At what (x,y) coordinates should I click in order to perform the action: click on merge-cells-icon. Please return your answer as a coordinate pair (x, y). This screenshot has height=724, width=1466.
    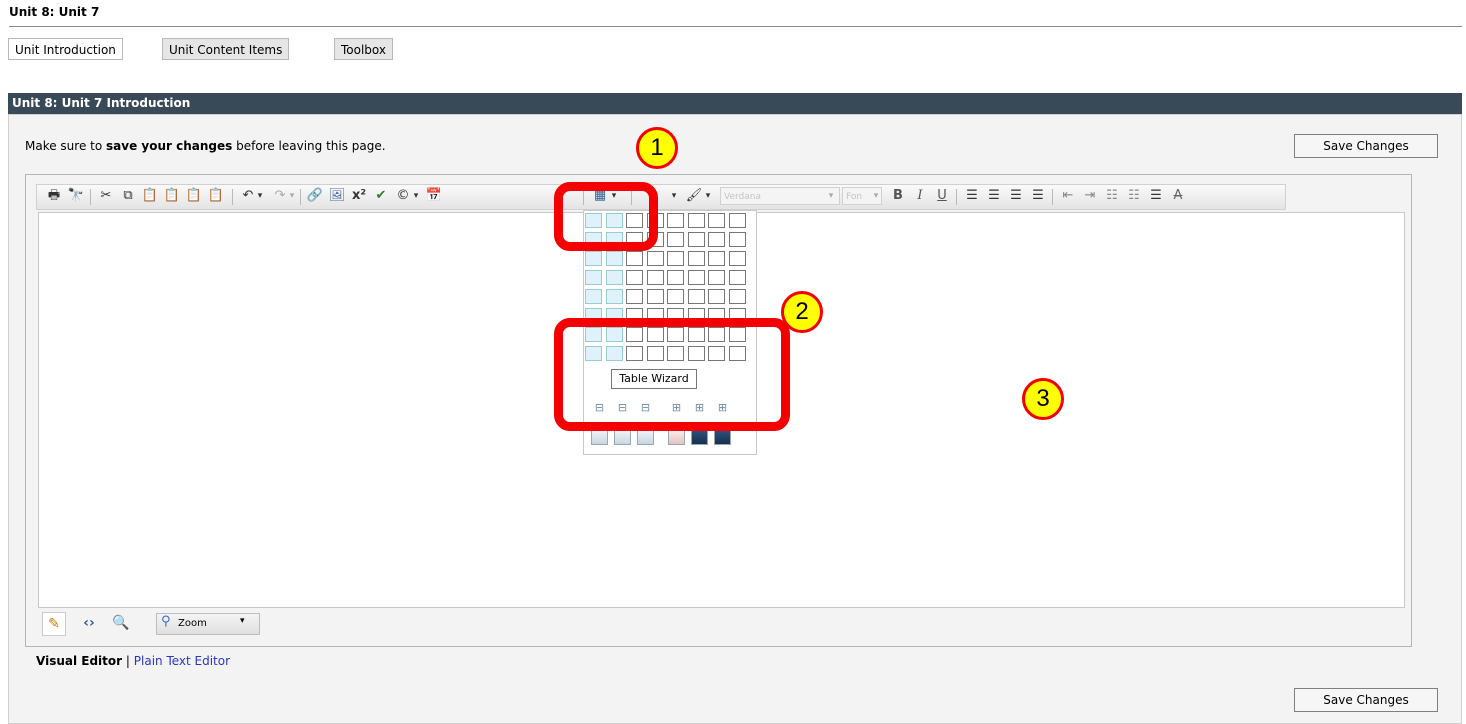
    Looking at the image, I should click on (599, 437).